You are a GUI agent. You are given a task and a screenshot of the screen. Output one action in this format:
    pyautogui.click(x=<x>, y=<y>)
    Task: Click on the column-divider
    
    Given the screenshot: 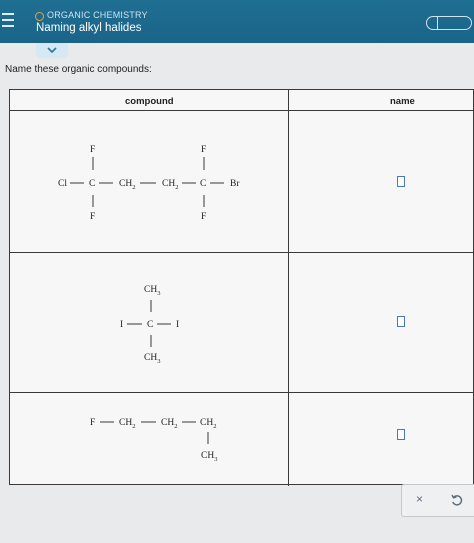 What is the action you would take?
    pyautogui.click(x=288, y=288)
    